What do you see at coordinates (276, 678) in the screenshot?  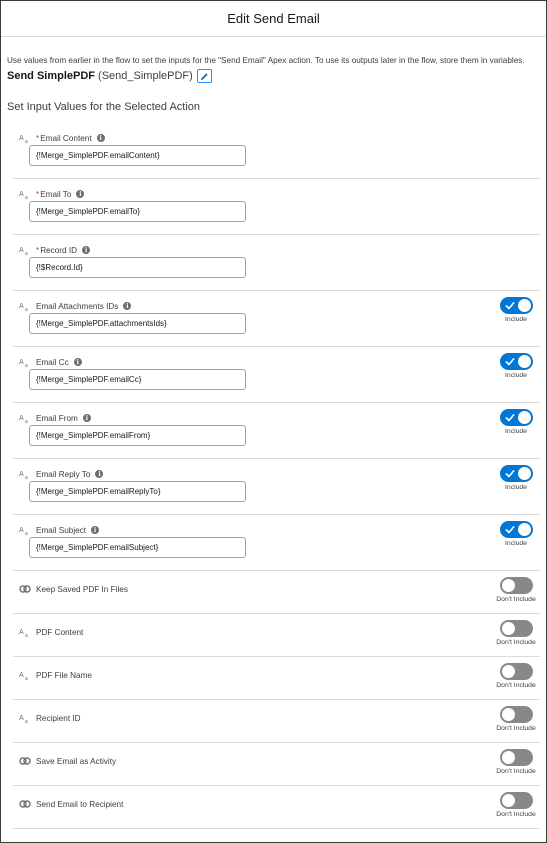 I see `param-row-pdf-file-name: Aa PDF File Name Don't Include` at bounding box center [276, 678].